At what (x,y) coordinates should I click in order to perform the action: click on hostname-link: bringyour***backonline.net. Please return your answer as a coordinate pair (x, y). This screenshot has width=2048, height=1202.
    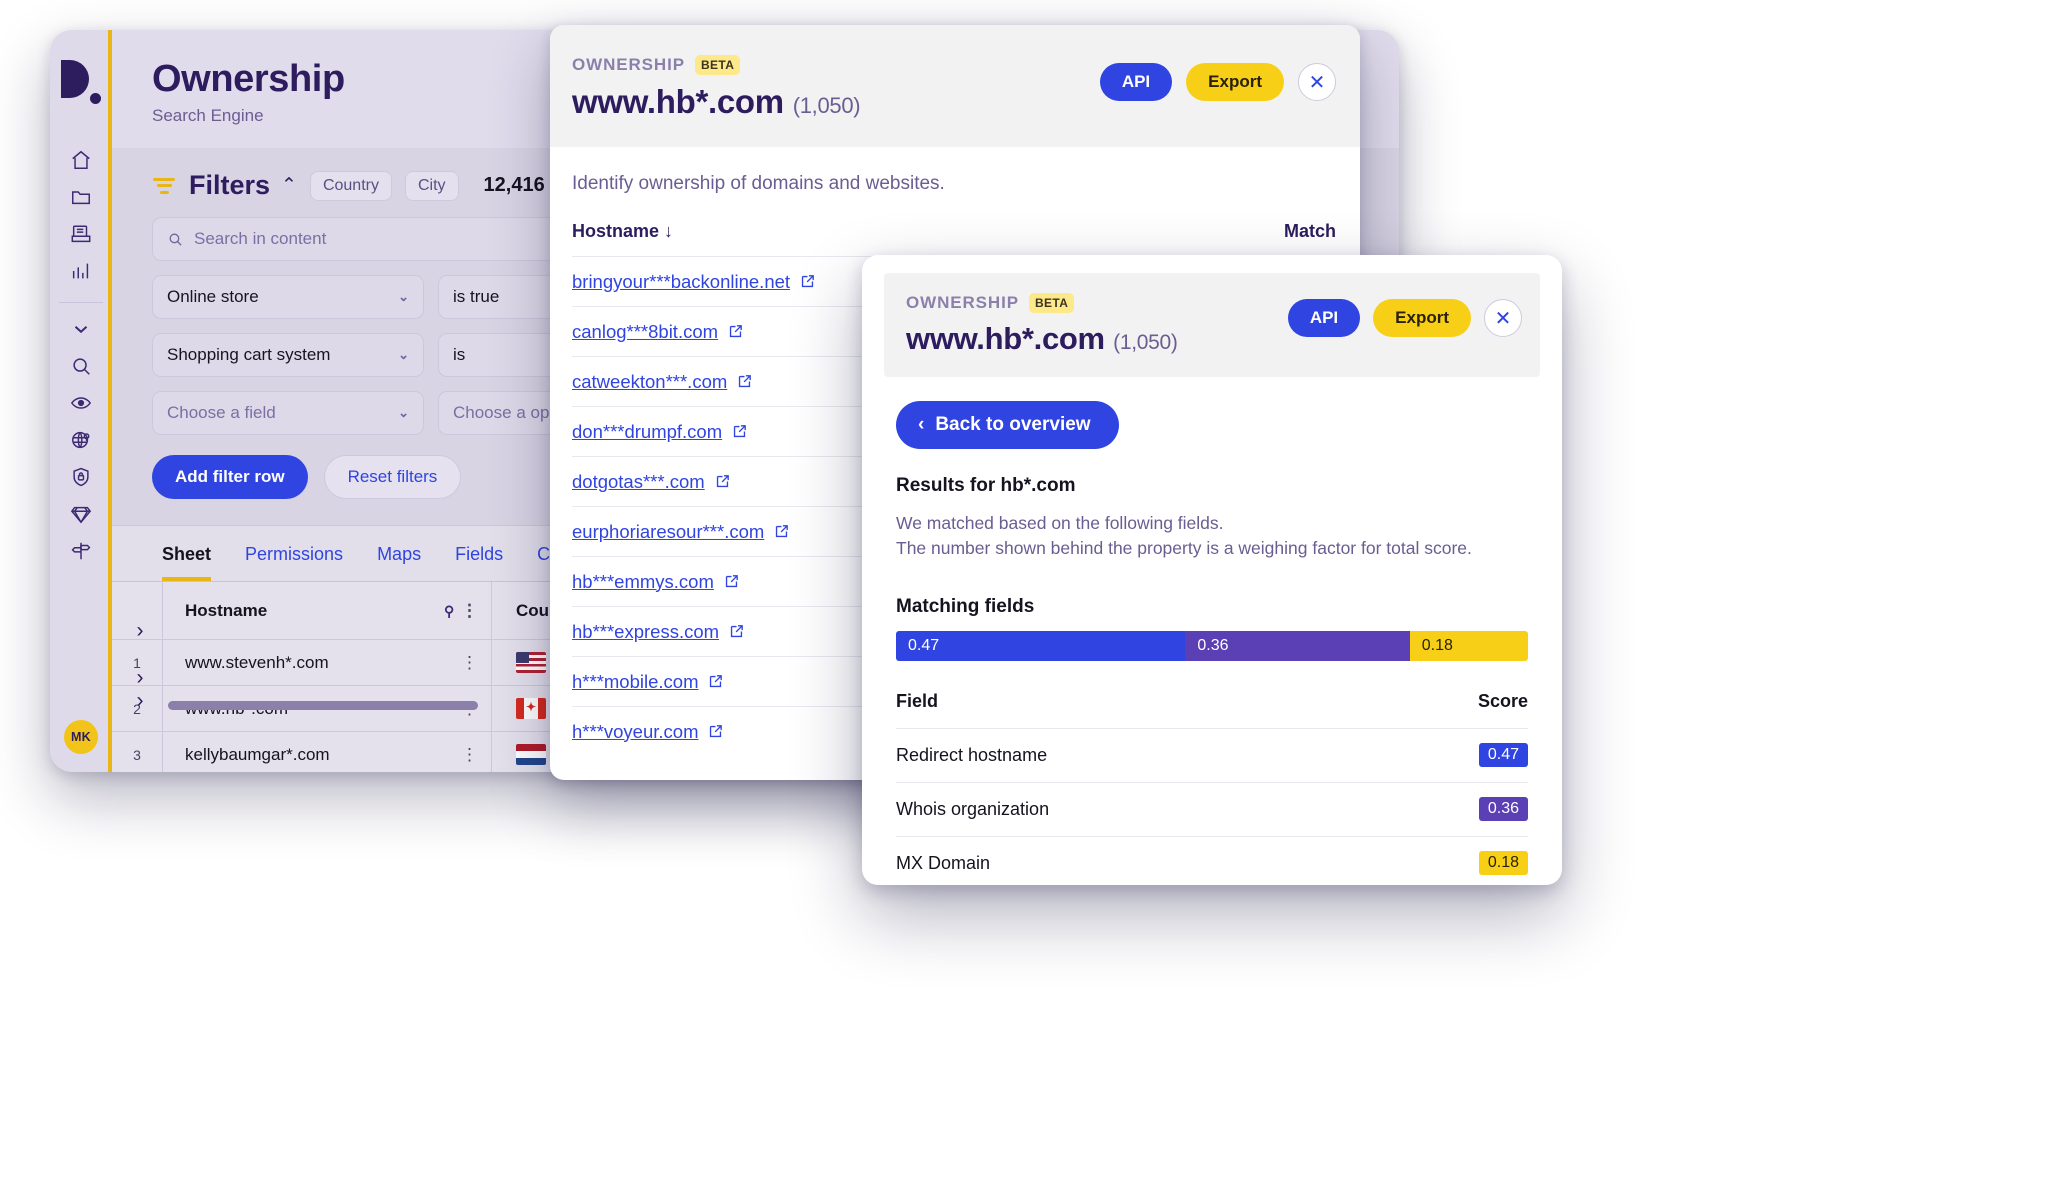
    Looking at the image, I should click on (681, 282).